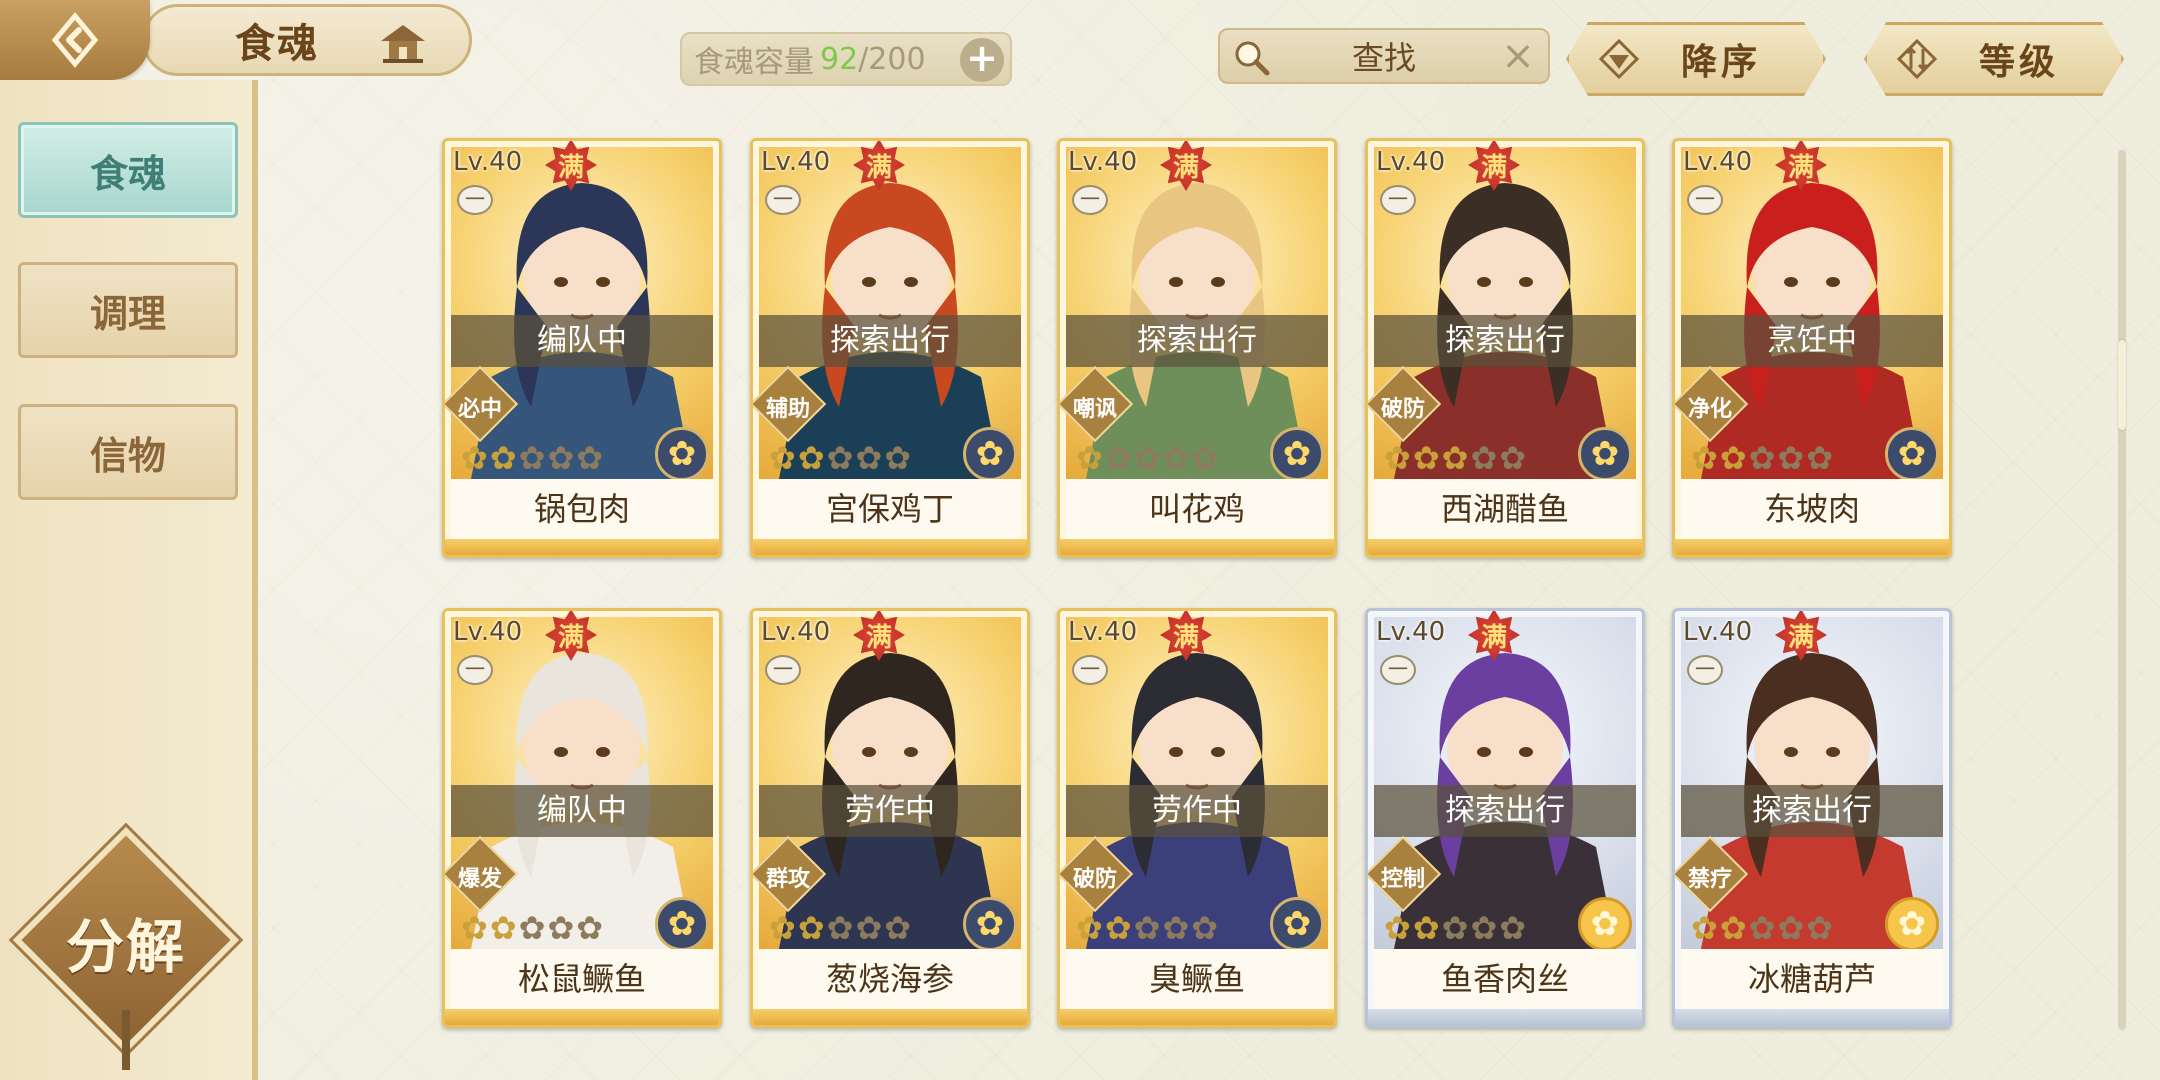 Image resolution: width=2160 pixels, height=1080 pixels. I want to click on scroll-thumb, so click(2122, 385).